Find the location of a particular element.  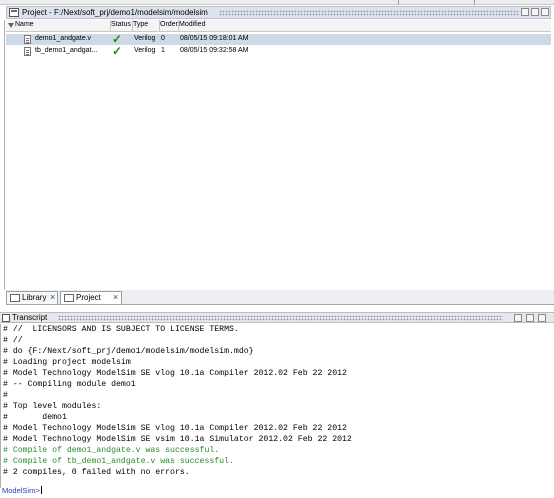

tab-project: Project × is located at coordinates (91, 297).